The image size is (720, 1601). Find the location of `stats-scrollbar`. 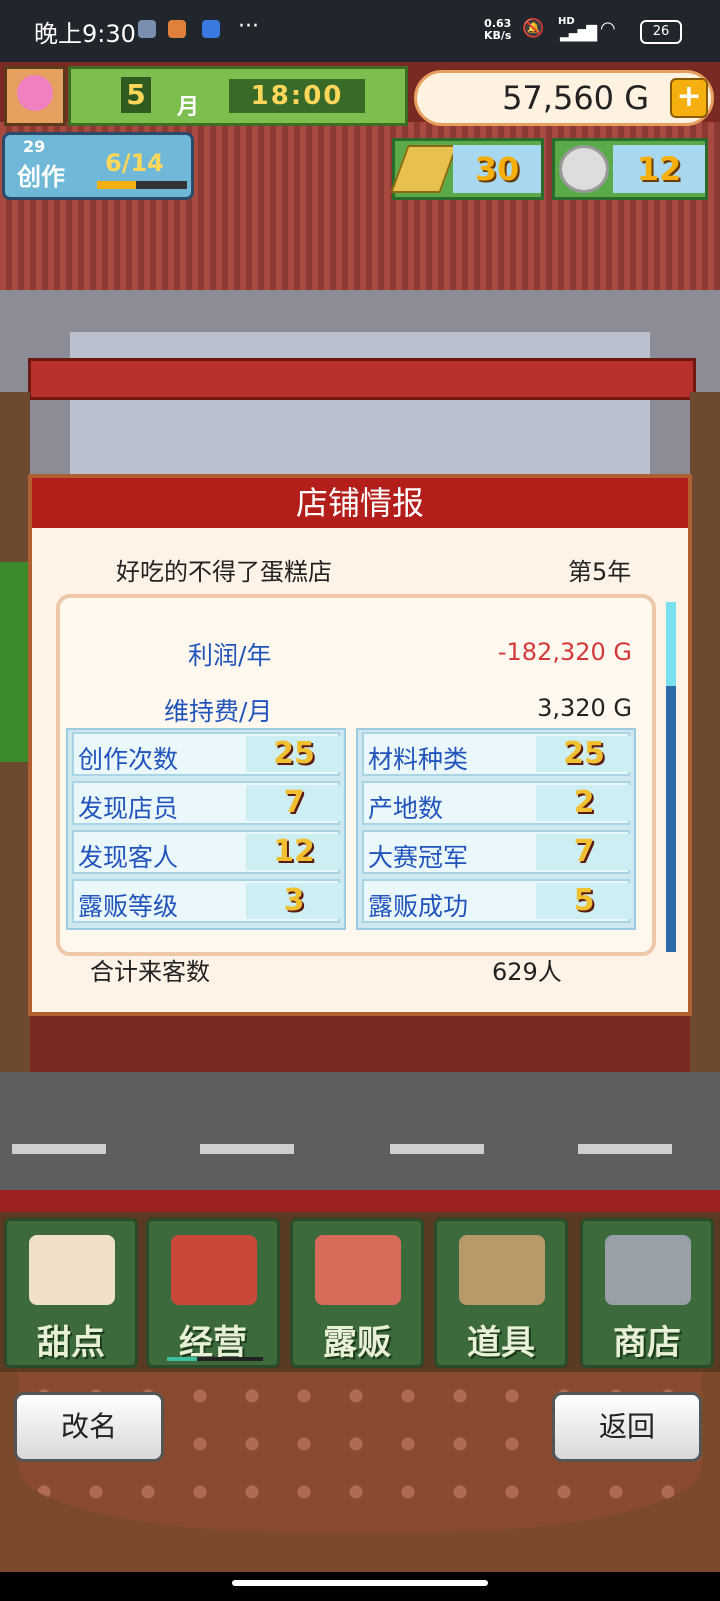

stats-scrollbar is located at coordinates (671, 777).